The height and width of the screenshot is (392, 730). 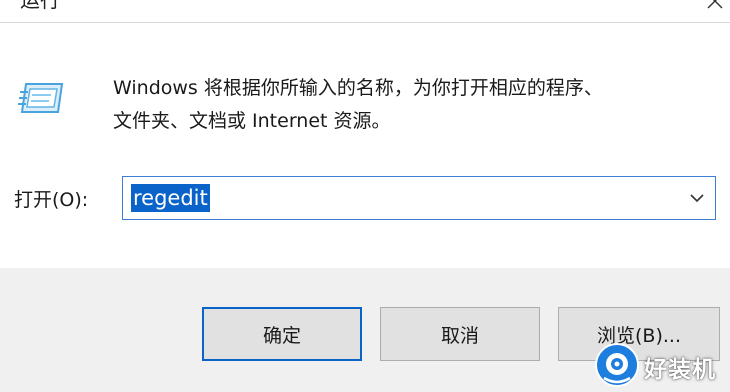 What do you see at coordinates (419, 198) in the screenshot?
I see `open-combobox: regedit` at bounding box center [419, 198].